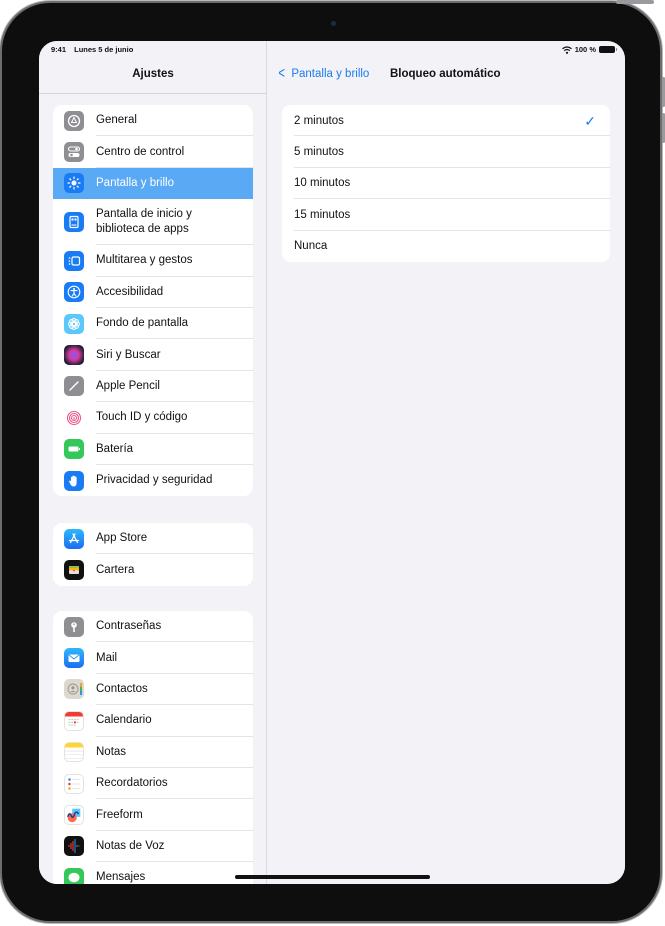 Image resolution: width=665 pixels, height=926 pixels. I want to click on freeform-icon, so click(74, 815).